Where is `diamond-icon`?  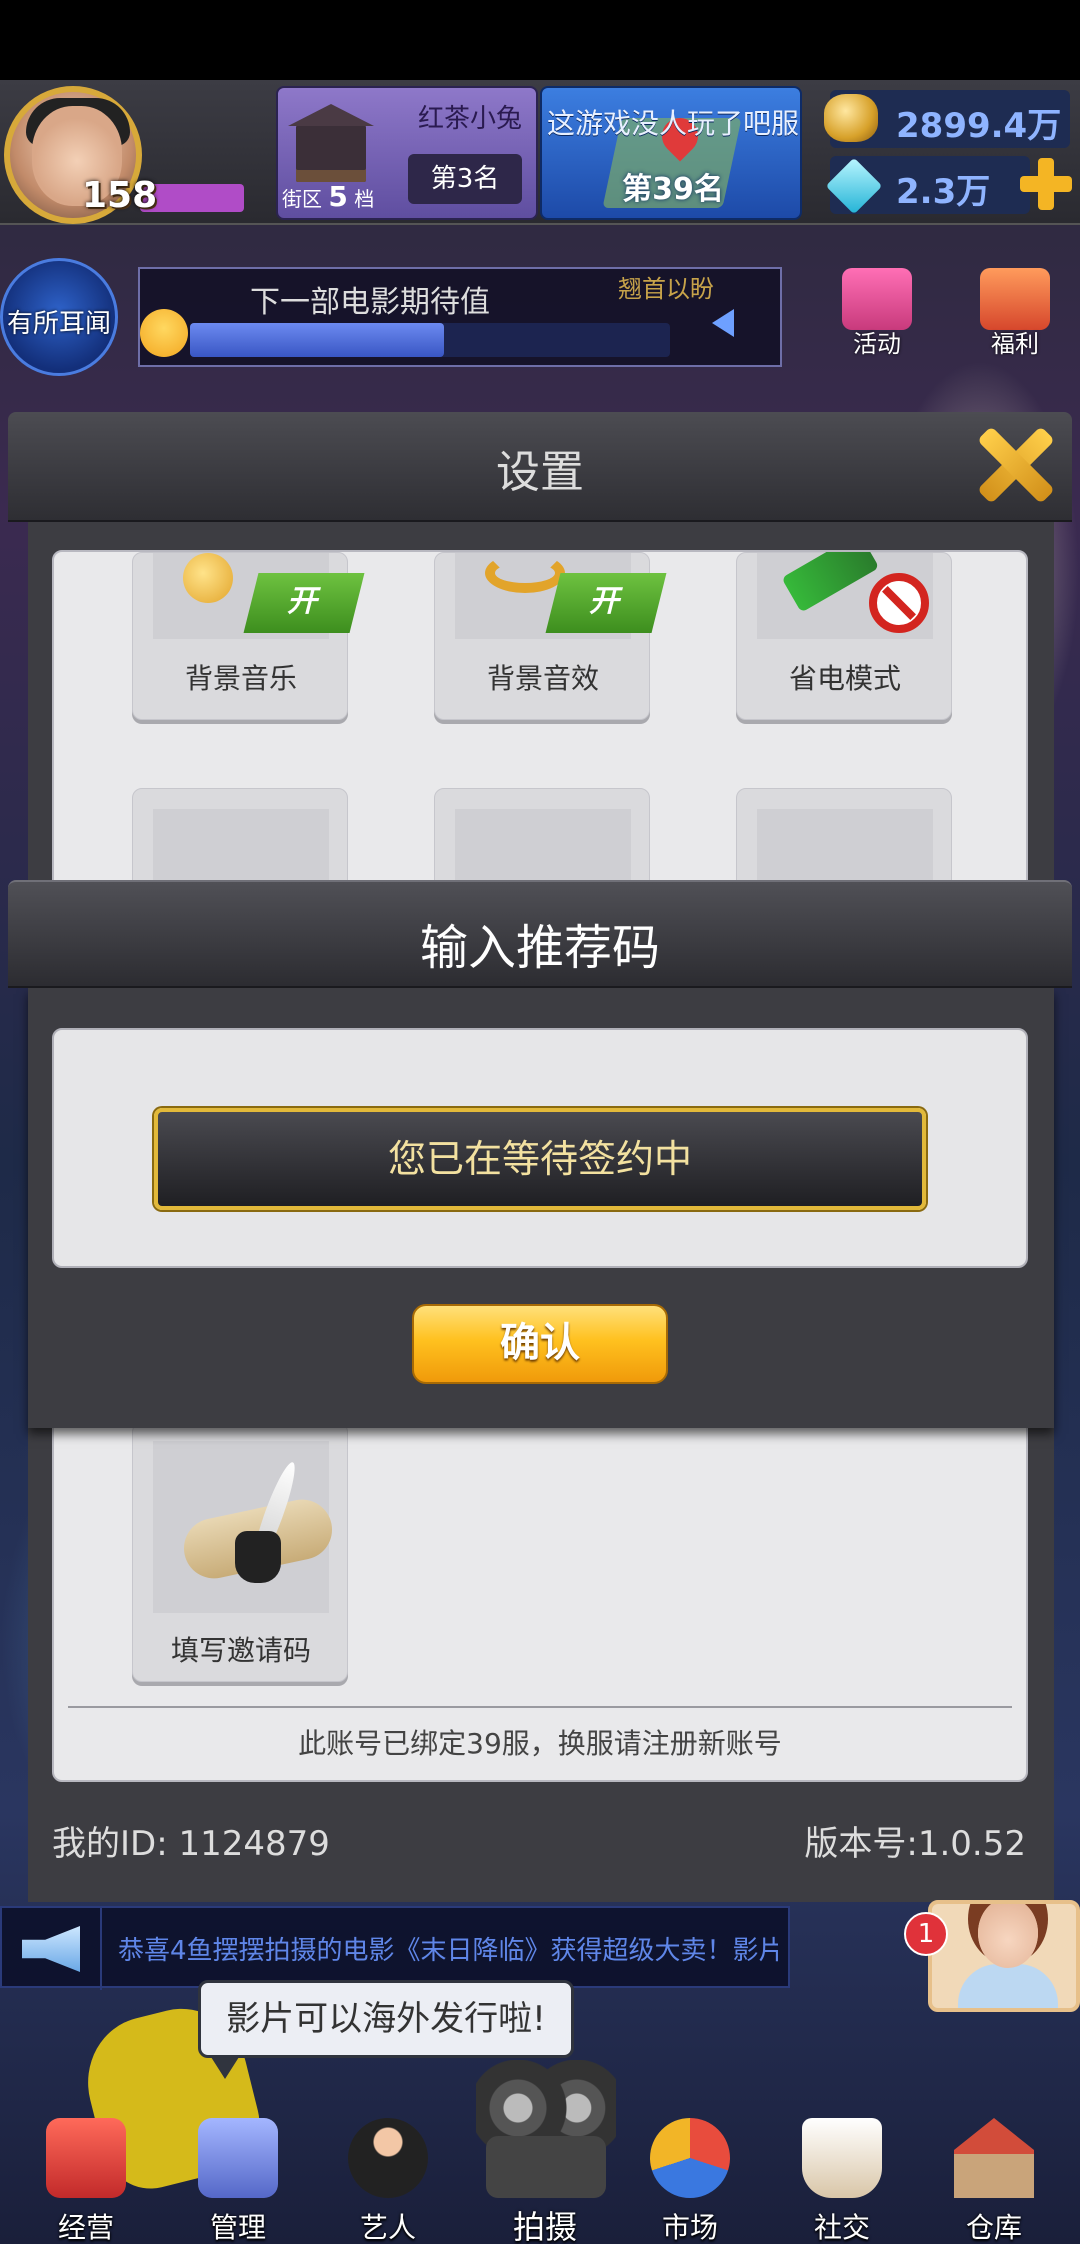
diamond-icon is located at coordinates (854, 186).